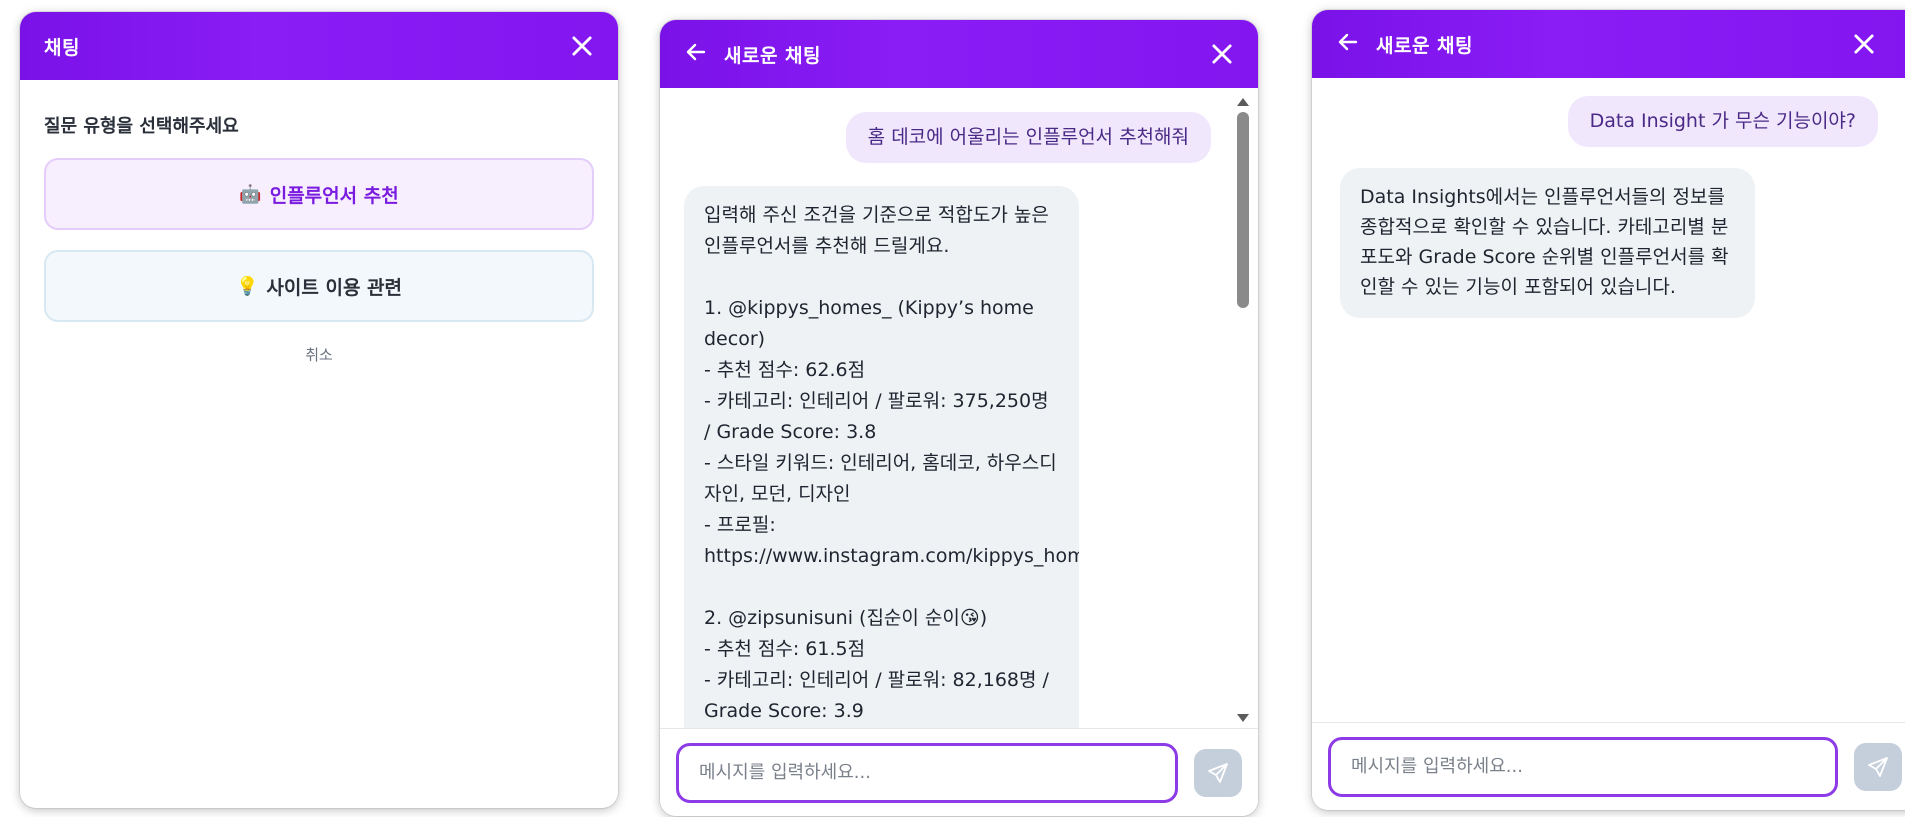  Describe the element at coordinates (247, 286) in the screenshot. I see `lightbulb-icon: 💡` at that location.